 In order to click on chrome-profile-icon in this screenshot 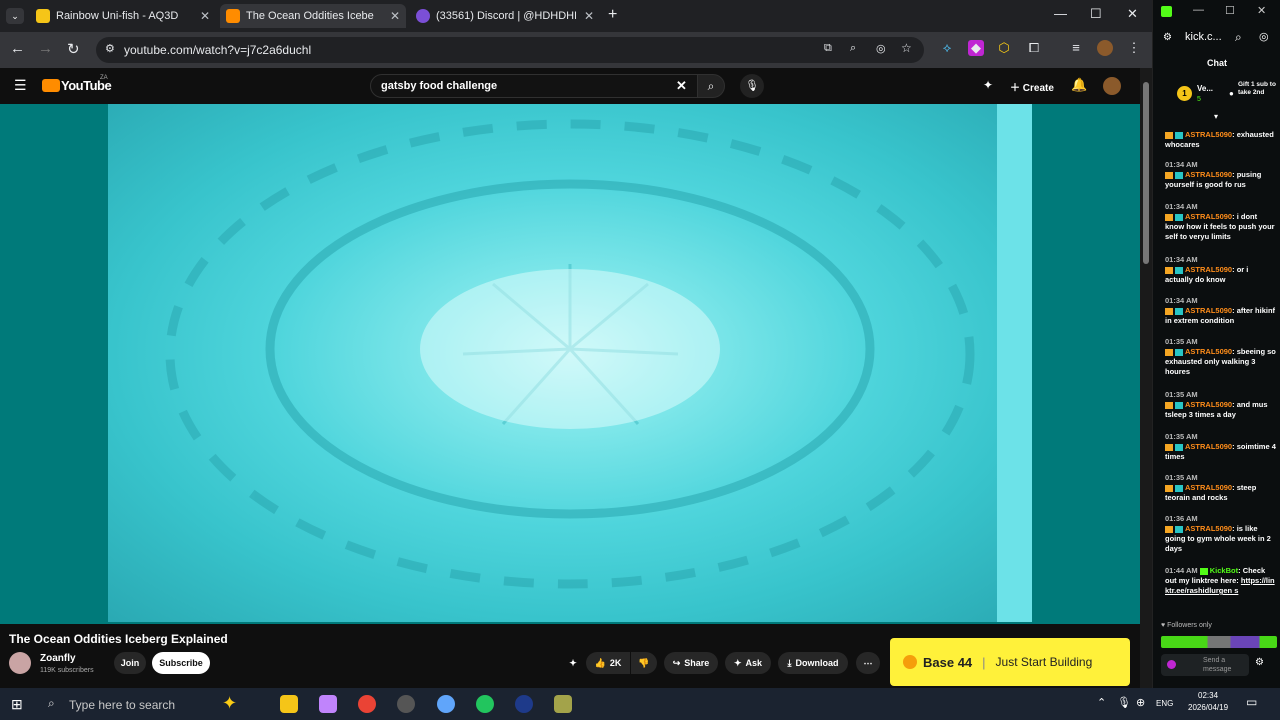, I will do `click(485, 704)`.